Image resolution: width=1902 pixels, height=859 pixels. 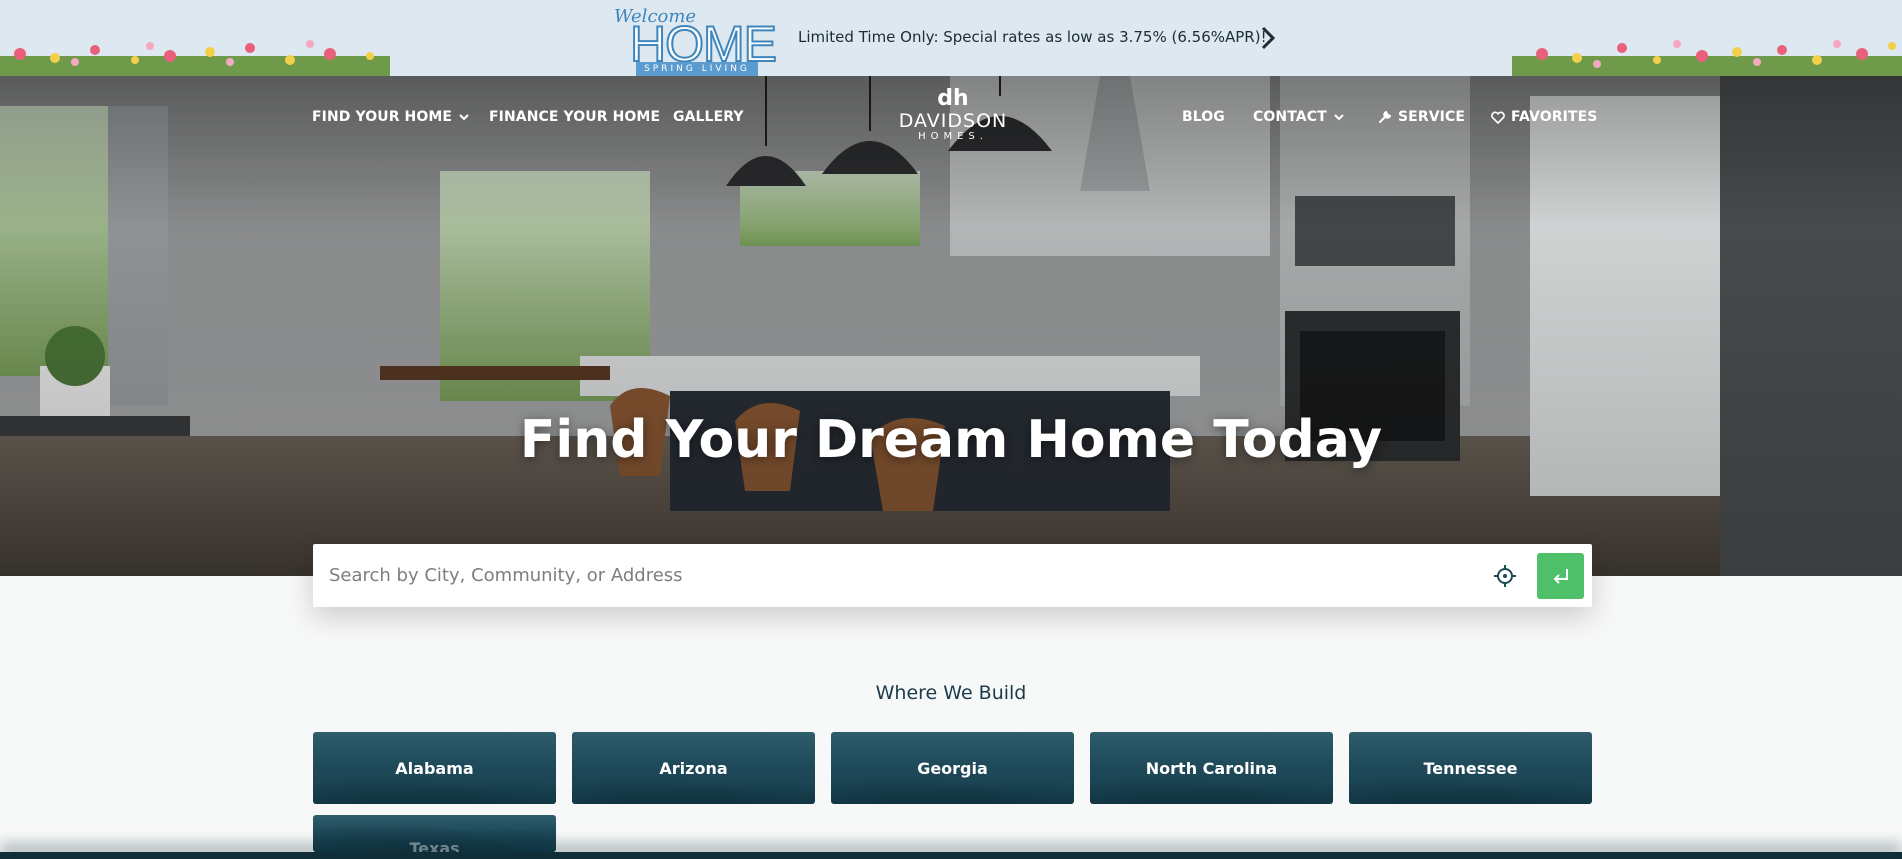 What do you see at coordinates (953, 98) in the screenshot?
I see `logo-mark: dh` at bounding box center [953, 98].